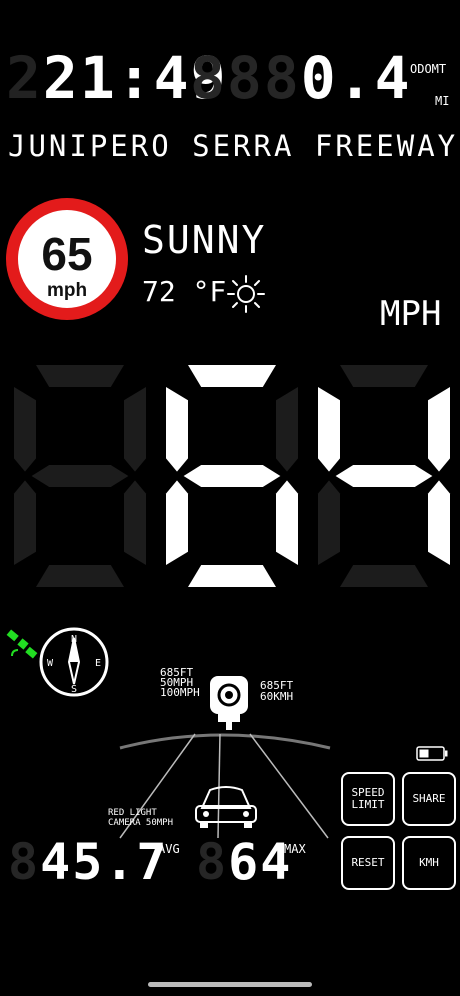 This screenshot has width=460, height=996. What do you see at coordinates (368, 799) in the screenshot?
I see `speed-limit-button: SPEED LIMIT` at bounding box center [368, 799].